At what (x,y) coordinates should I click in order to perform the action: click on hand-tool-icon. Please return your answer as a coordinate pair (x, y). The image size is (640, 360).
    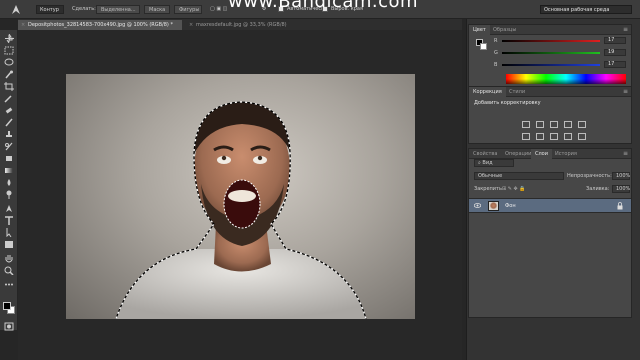
    Looking at the image, I should click on (9, 258).